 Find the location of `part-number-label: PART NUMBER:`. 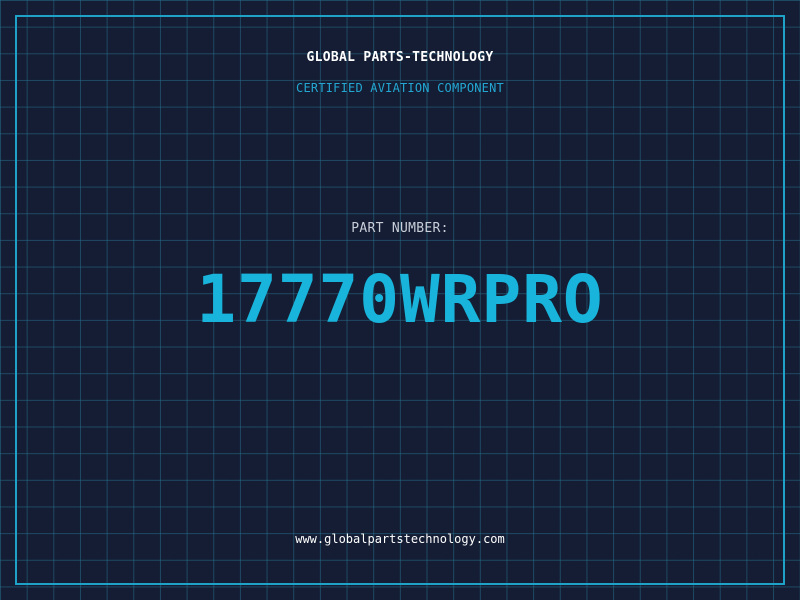

part-number-label: PART NUMBER: is located at coordinates (400, 228).